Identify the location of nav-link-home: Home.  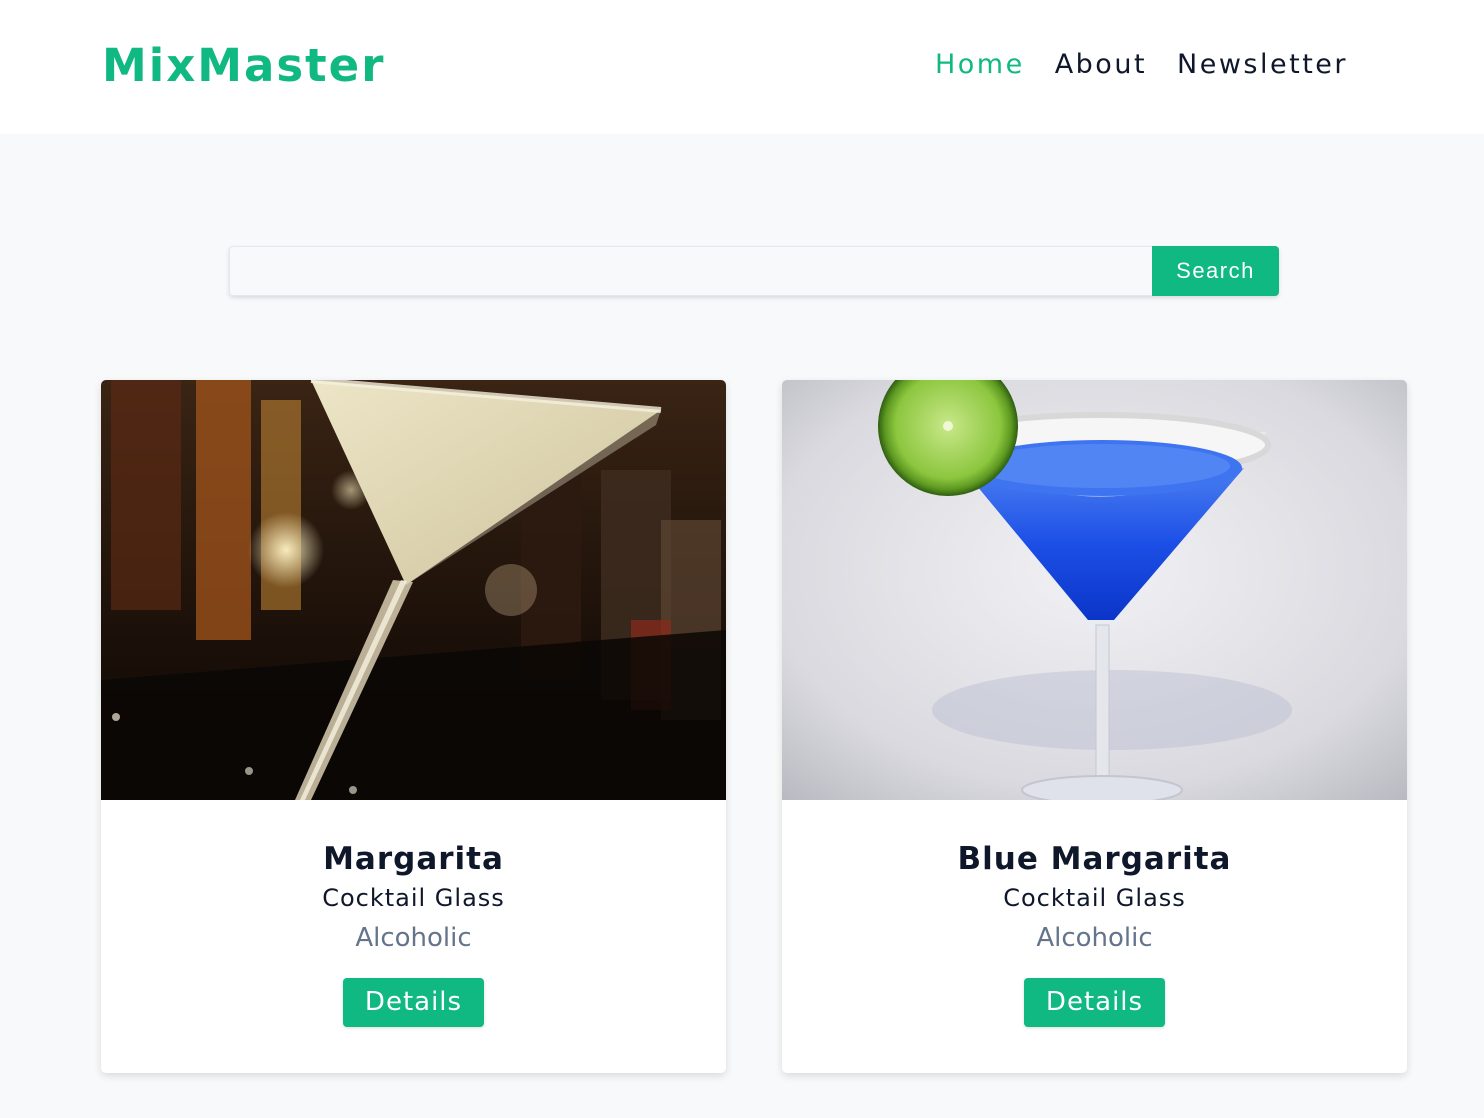
(980, 65).